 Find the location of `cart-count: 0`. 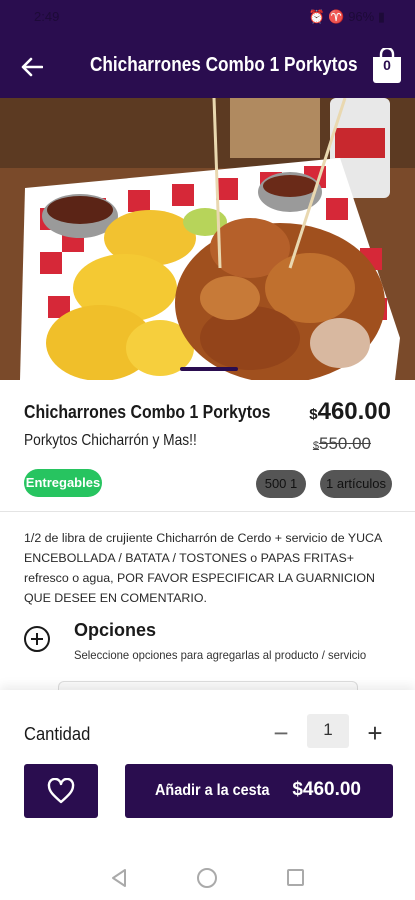

cart-count: 0 is located at coordinates (387, 65).